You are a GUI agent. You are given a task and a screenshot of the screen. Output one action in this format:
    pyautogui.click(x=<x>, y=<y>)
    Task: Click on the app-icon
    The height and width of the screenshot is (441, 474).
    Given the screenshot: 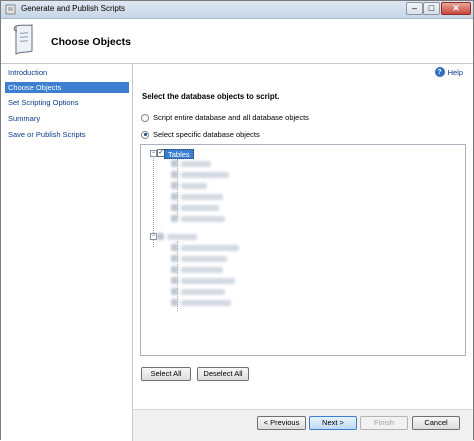 What is the action you would take?
    pyautogui.click(x=10, y=9)
    